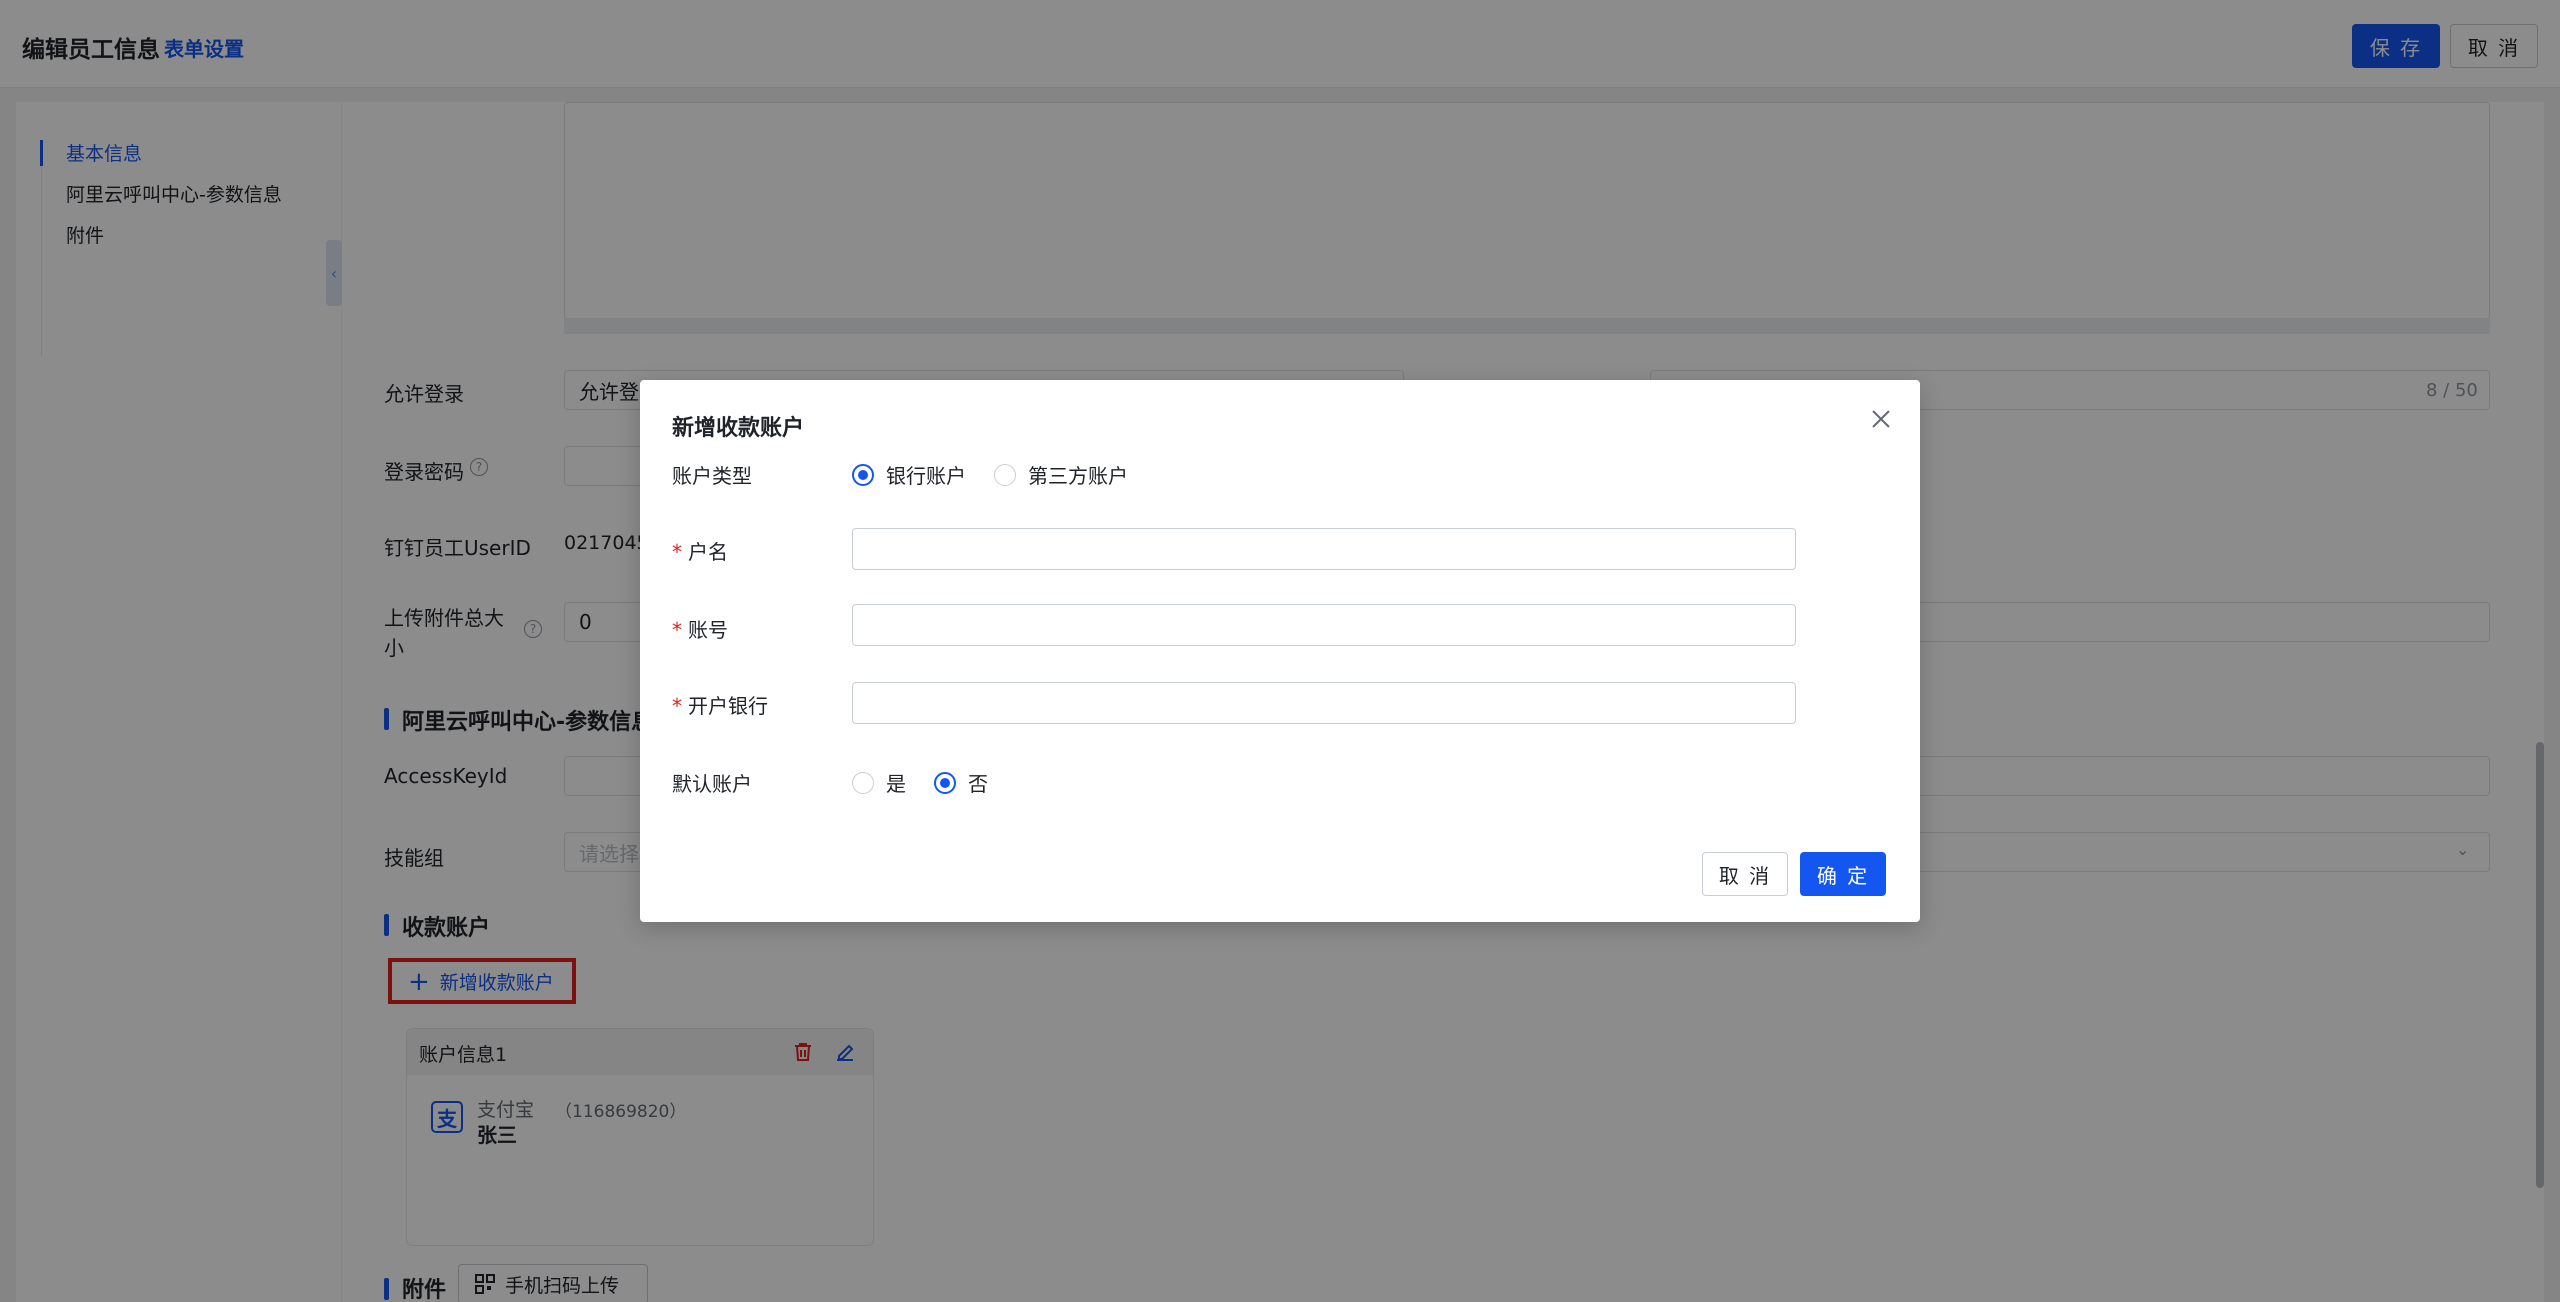  I want to click on bank-label: * 开户银行, so click(720, 704).